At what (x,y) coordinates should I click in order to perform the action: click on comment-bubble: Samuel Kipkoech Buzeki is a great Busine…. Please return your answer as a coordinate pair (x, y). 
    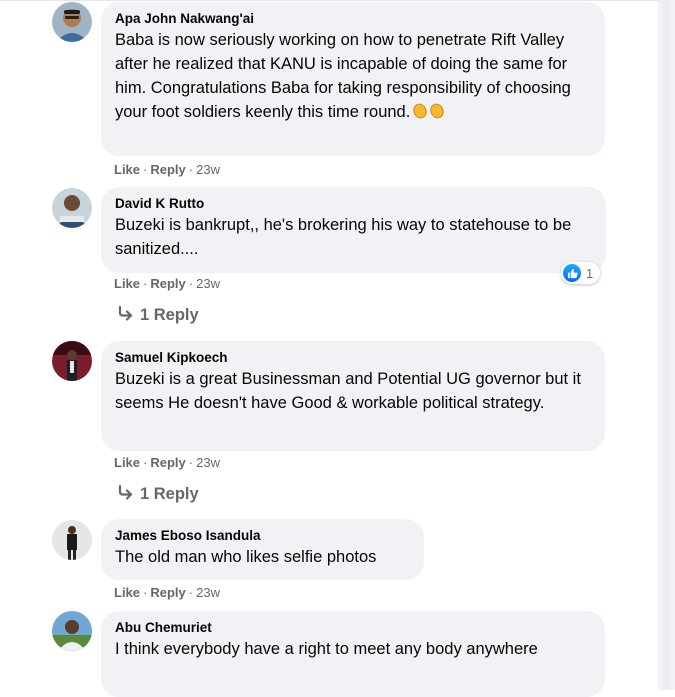
    Looking at the image, I should click on (353, 396).